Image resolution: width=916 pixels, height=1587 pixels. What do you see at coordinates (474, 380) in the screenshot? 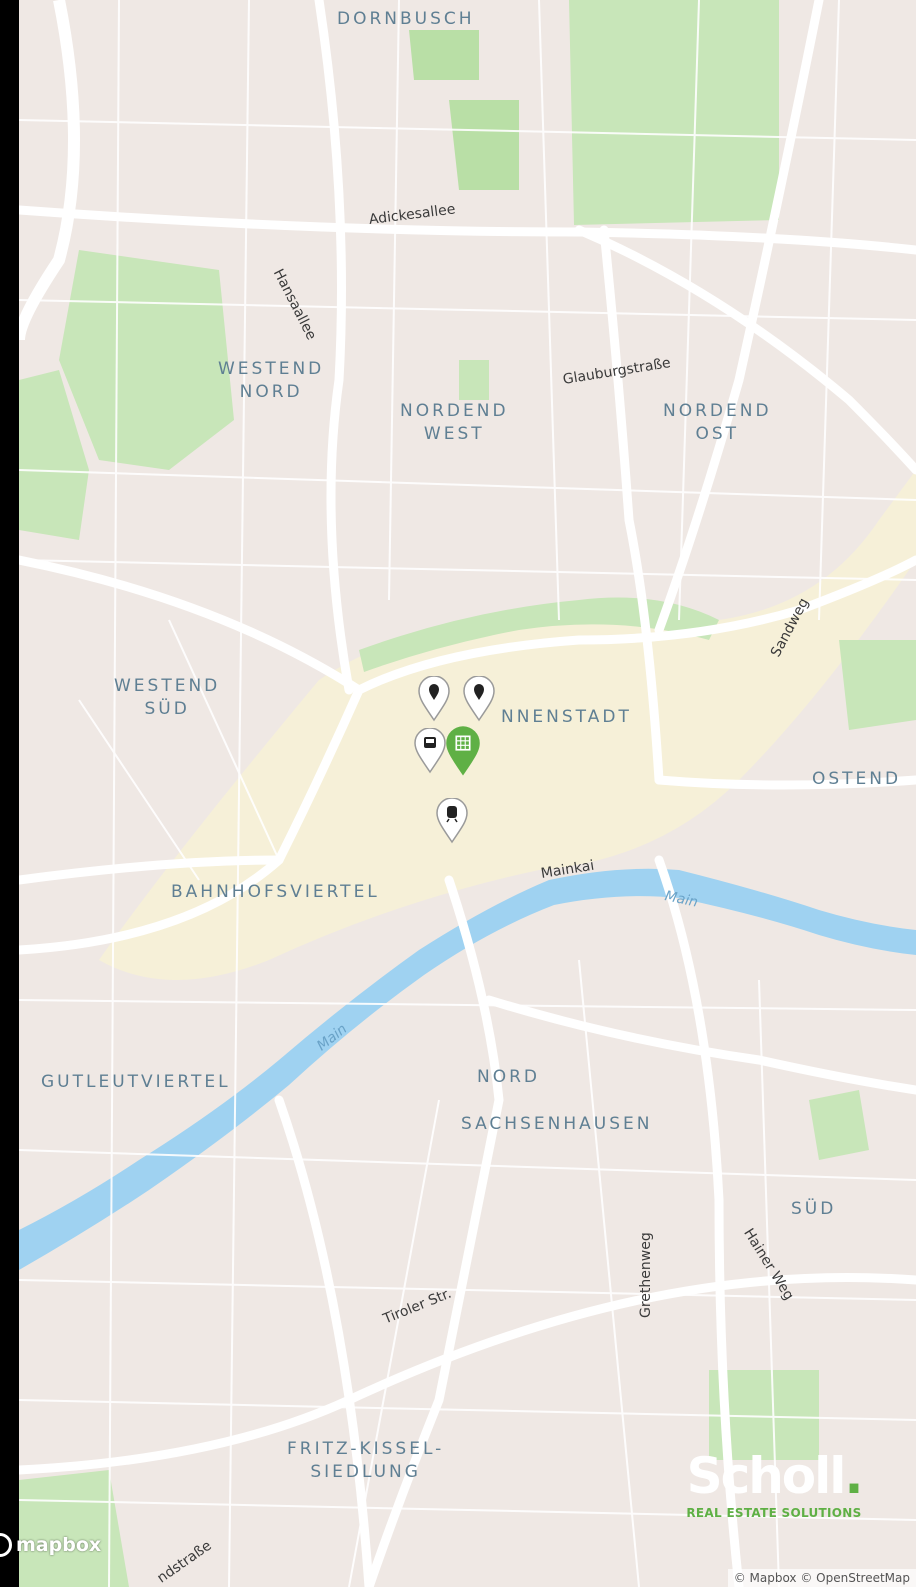
I see `park-nordend` at bounding box center [474, 380].